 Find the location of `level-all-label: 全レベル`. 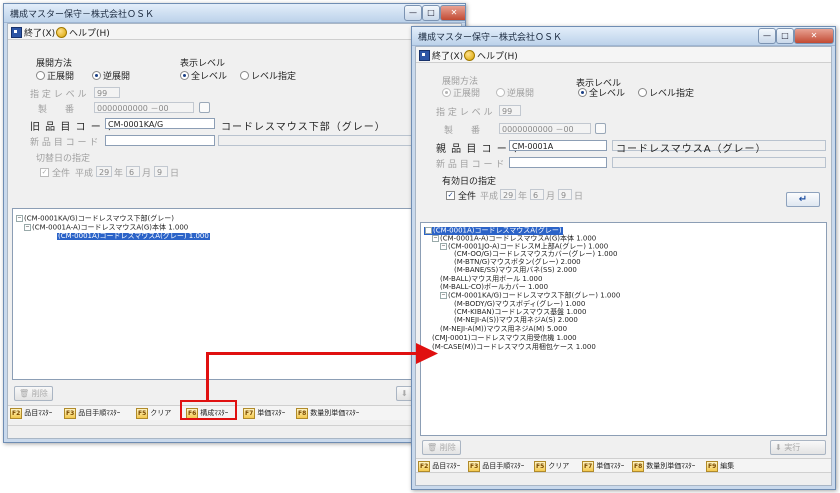

level-all-label: 全レベル is located at coordinates (209, 77).